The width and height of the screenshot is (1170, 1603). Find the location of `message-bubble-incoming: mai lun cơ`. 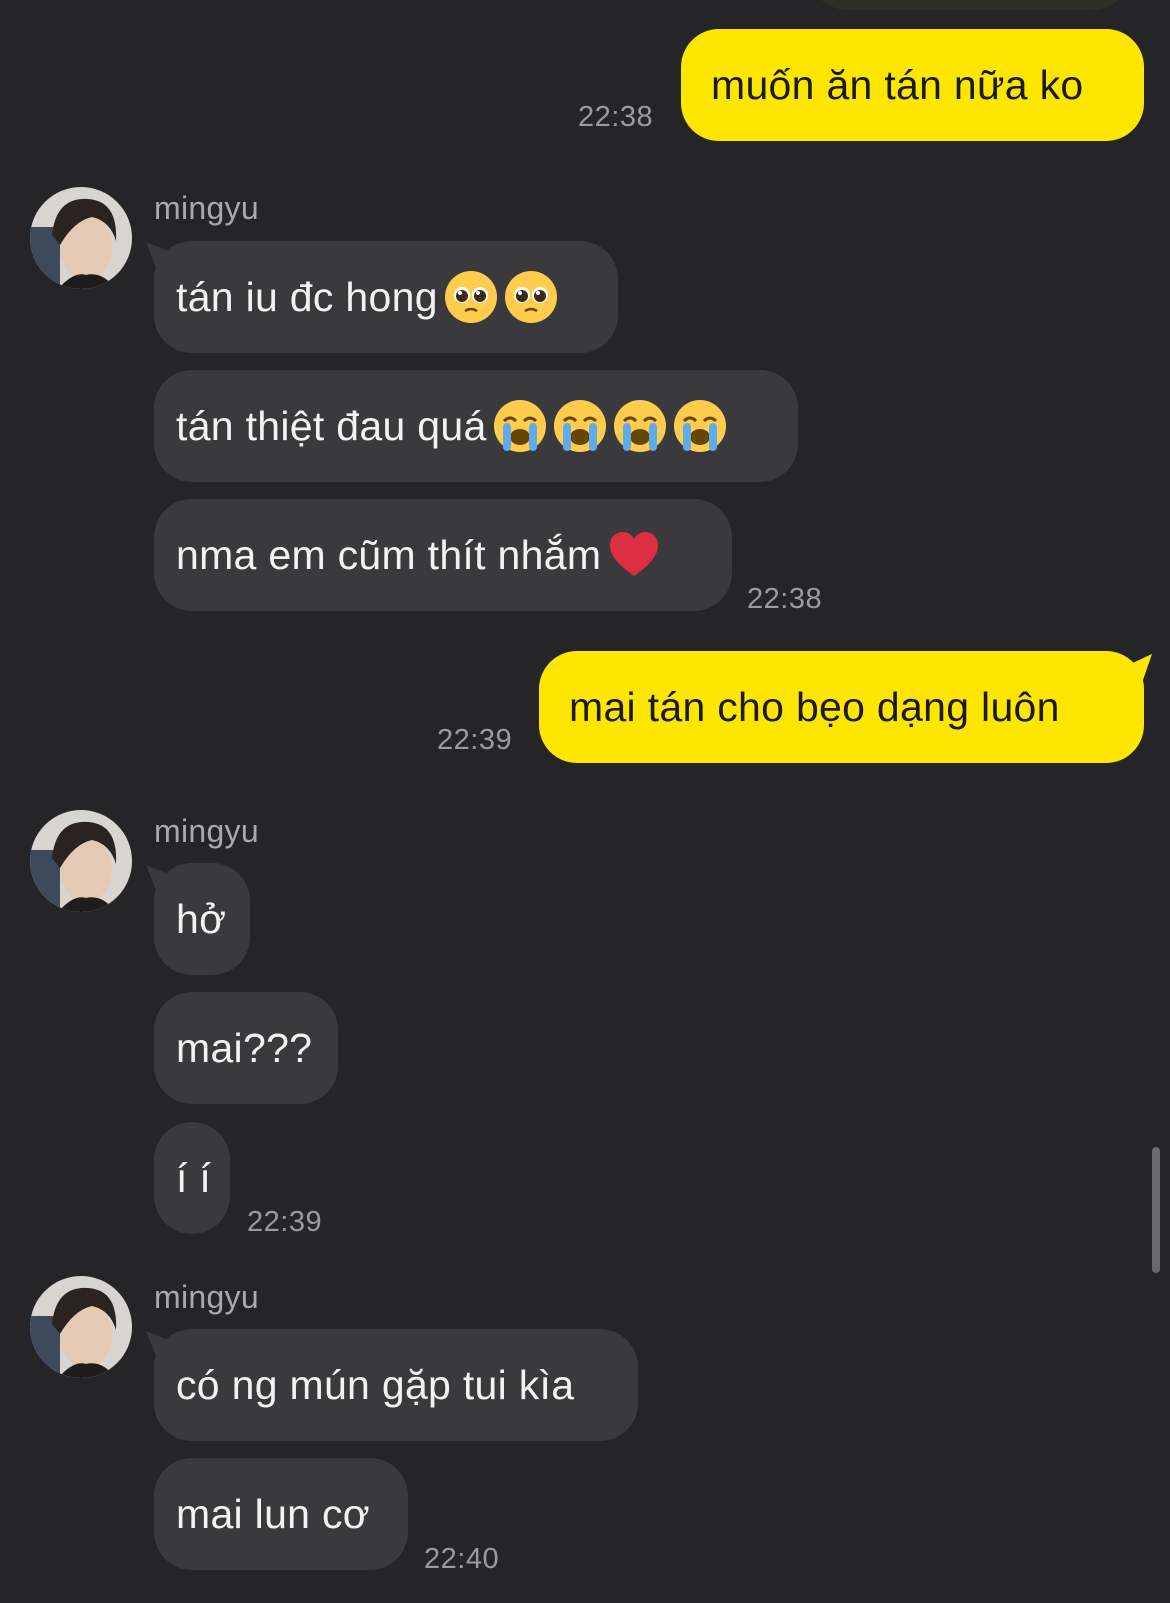

message-bubble-incoming: mai lun cơ is located at coordinates (281, 1514).